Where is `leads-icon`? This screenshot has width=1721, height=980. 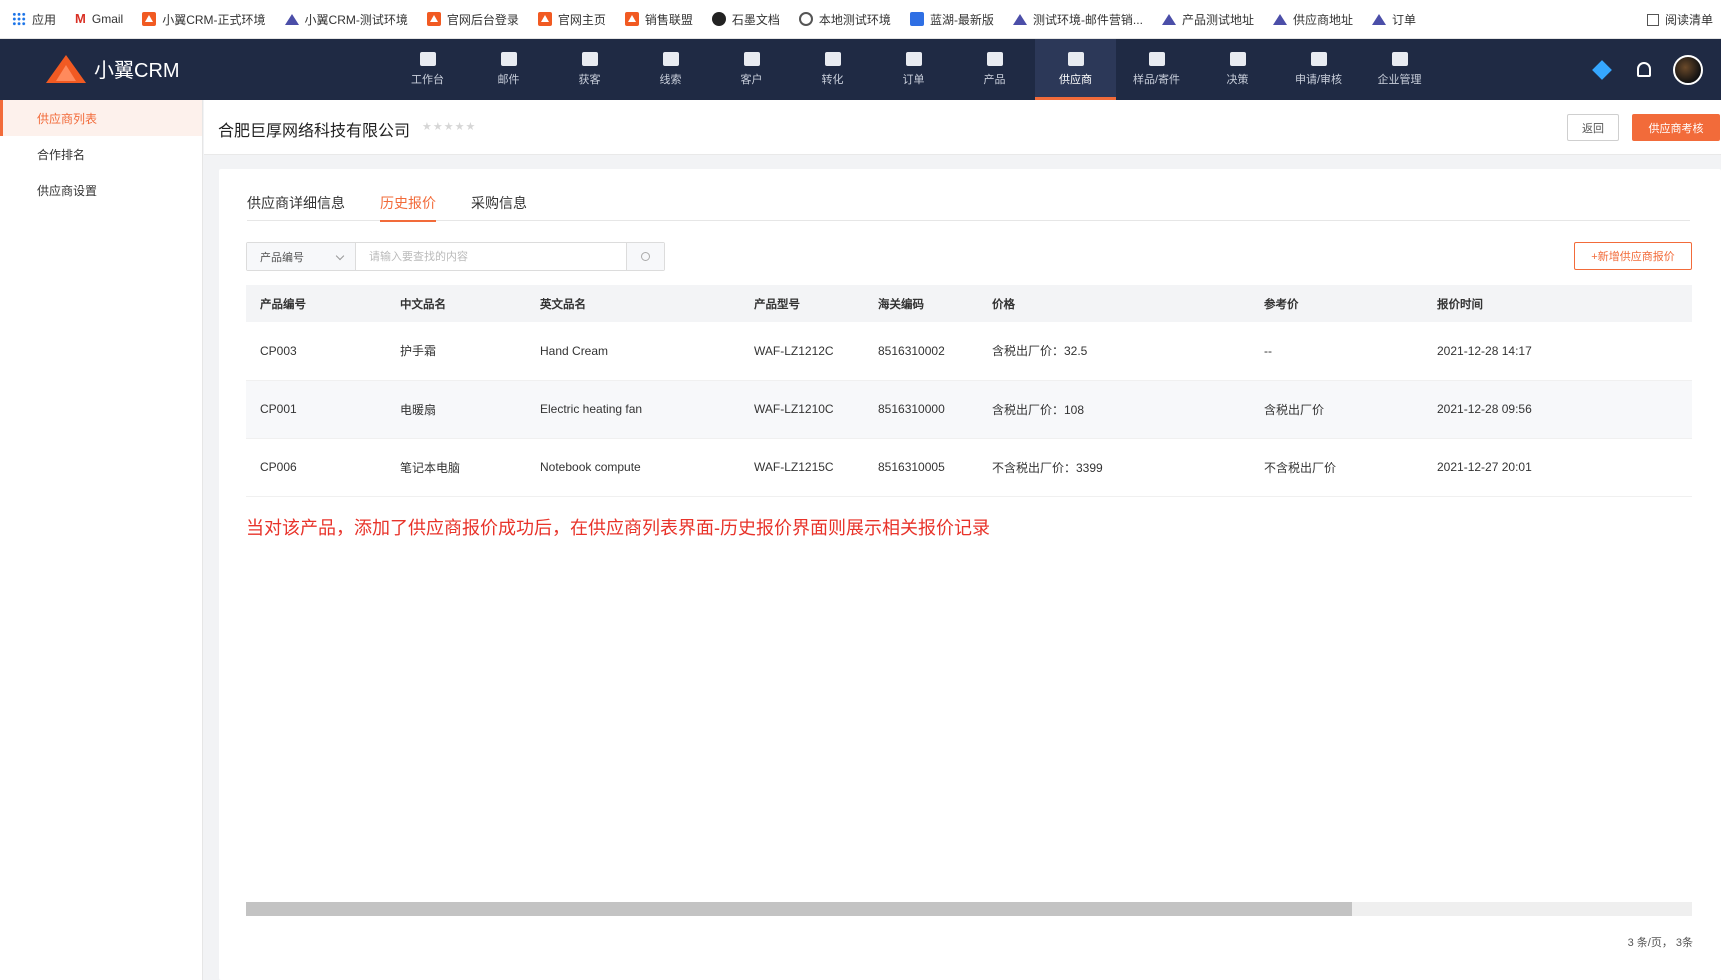
leads-icon is located at coordinates (670, 59).